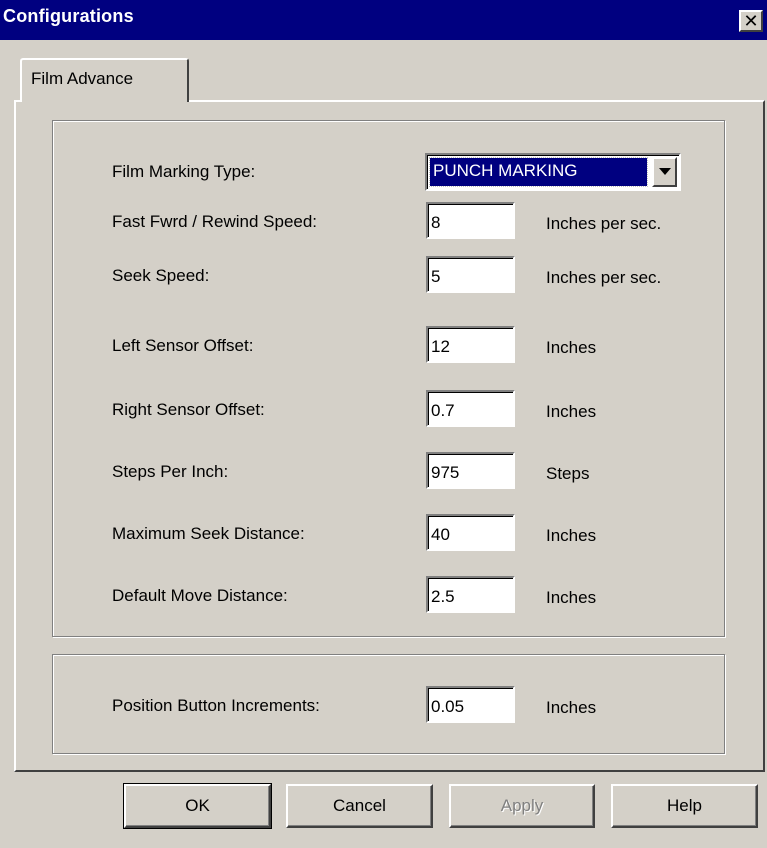  What do you see at coordinates (188, 409) in the screenshot?
I see `right-sensor-label: Right Sensor Offset:` at bounding box center [188, 409].